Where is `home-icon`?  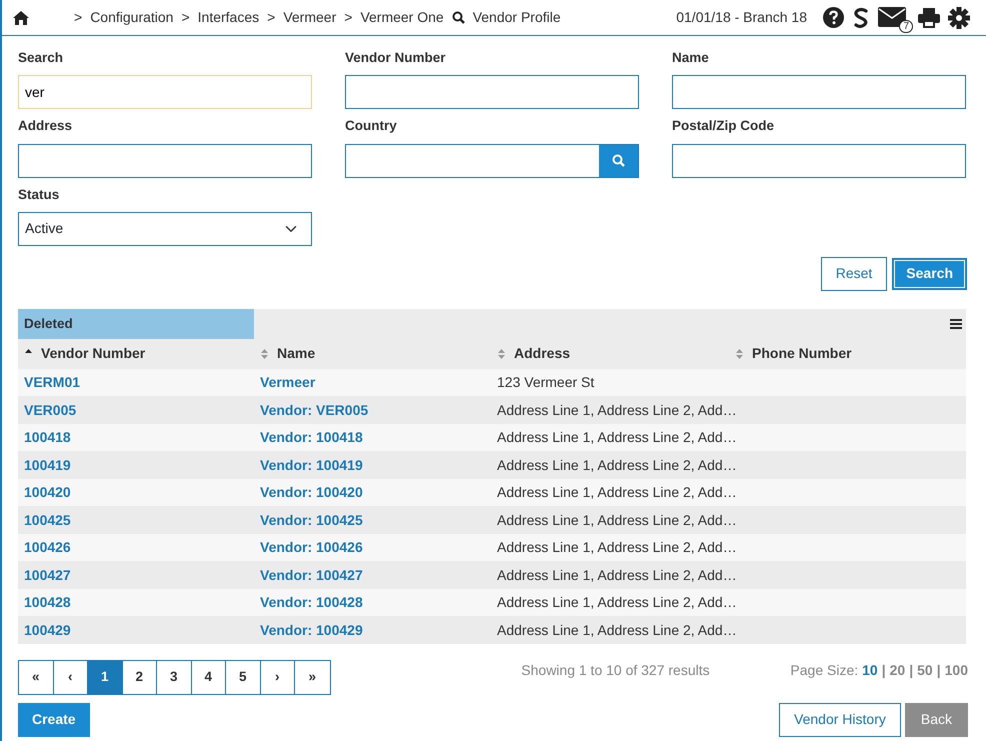 home-icon is located at coordinates (21, 18).